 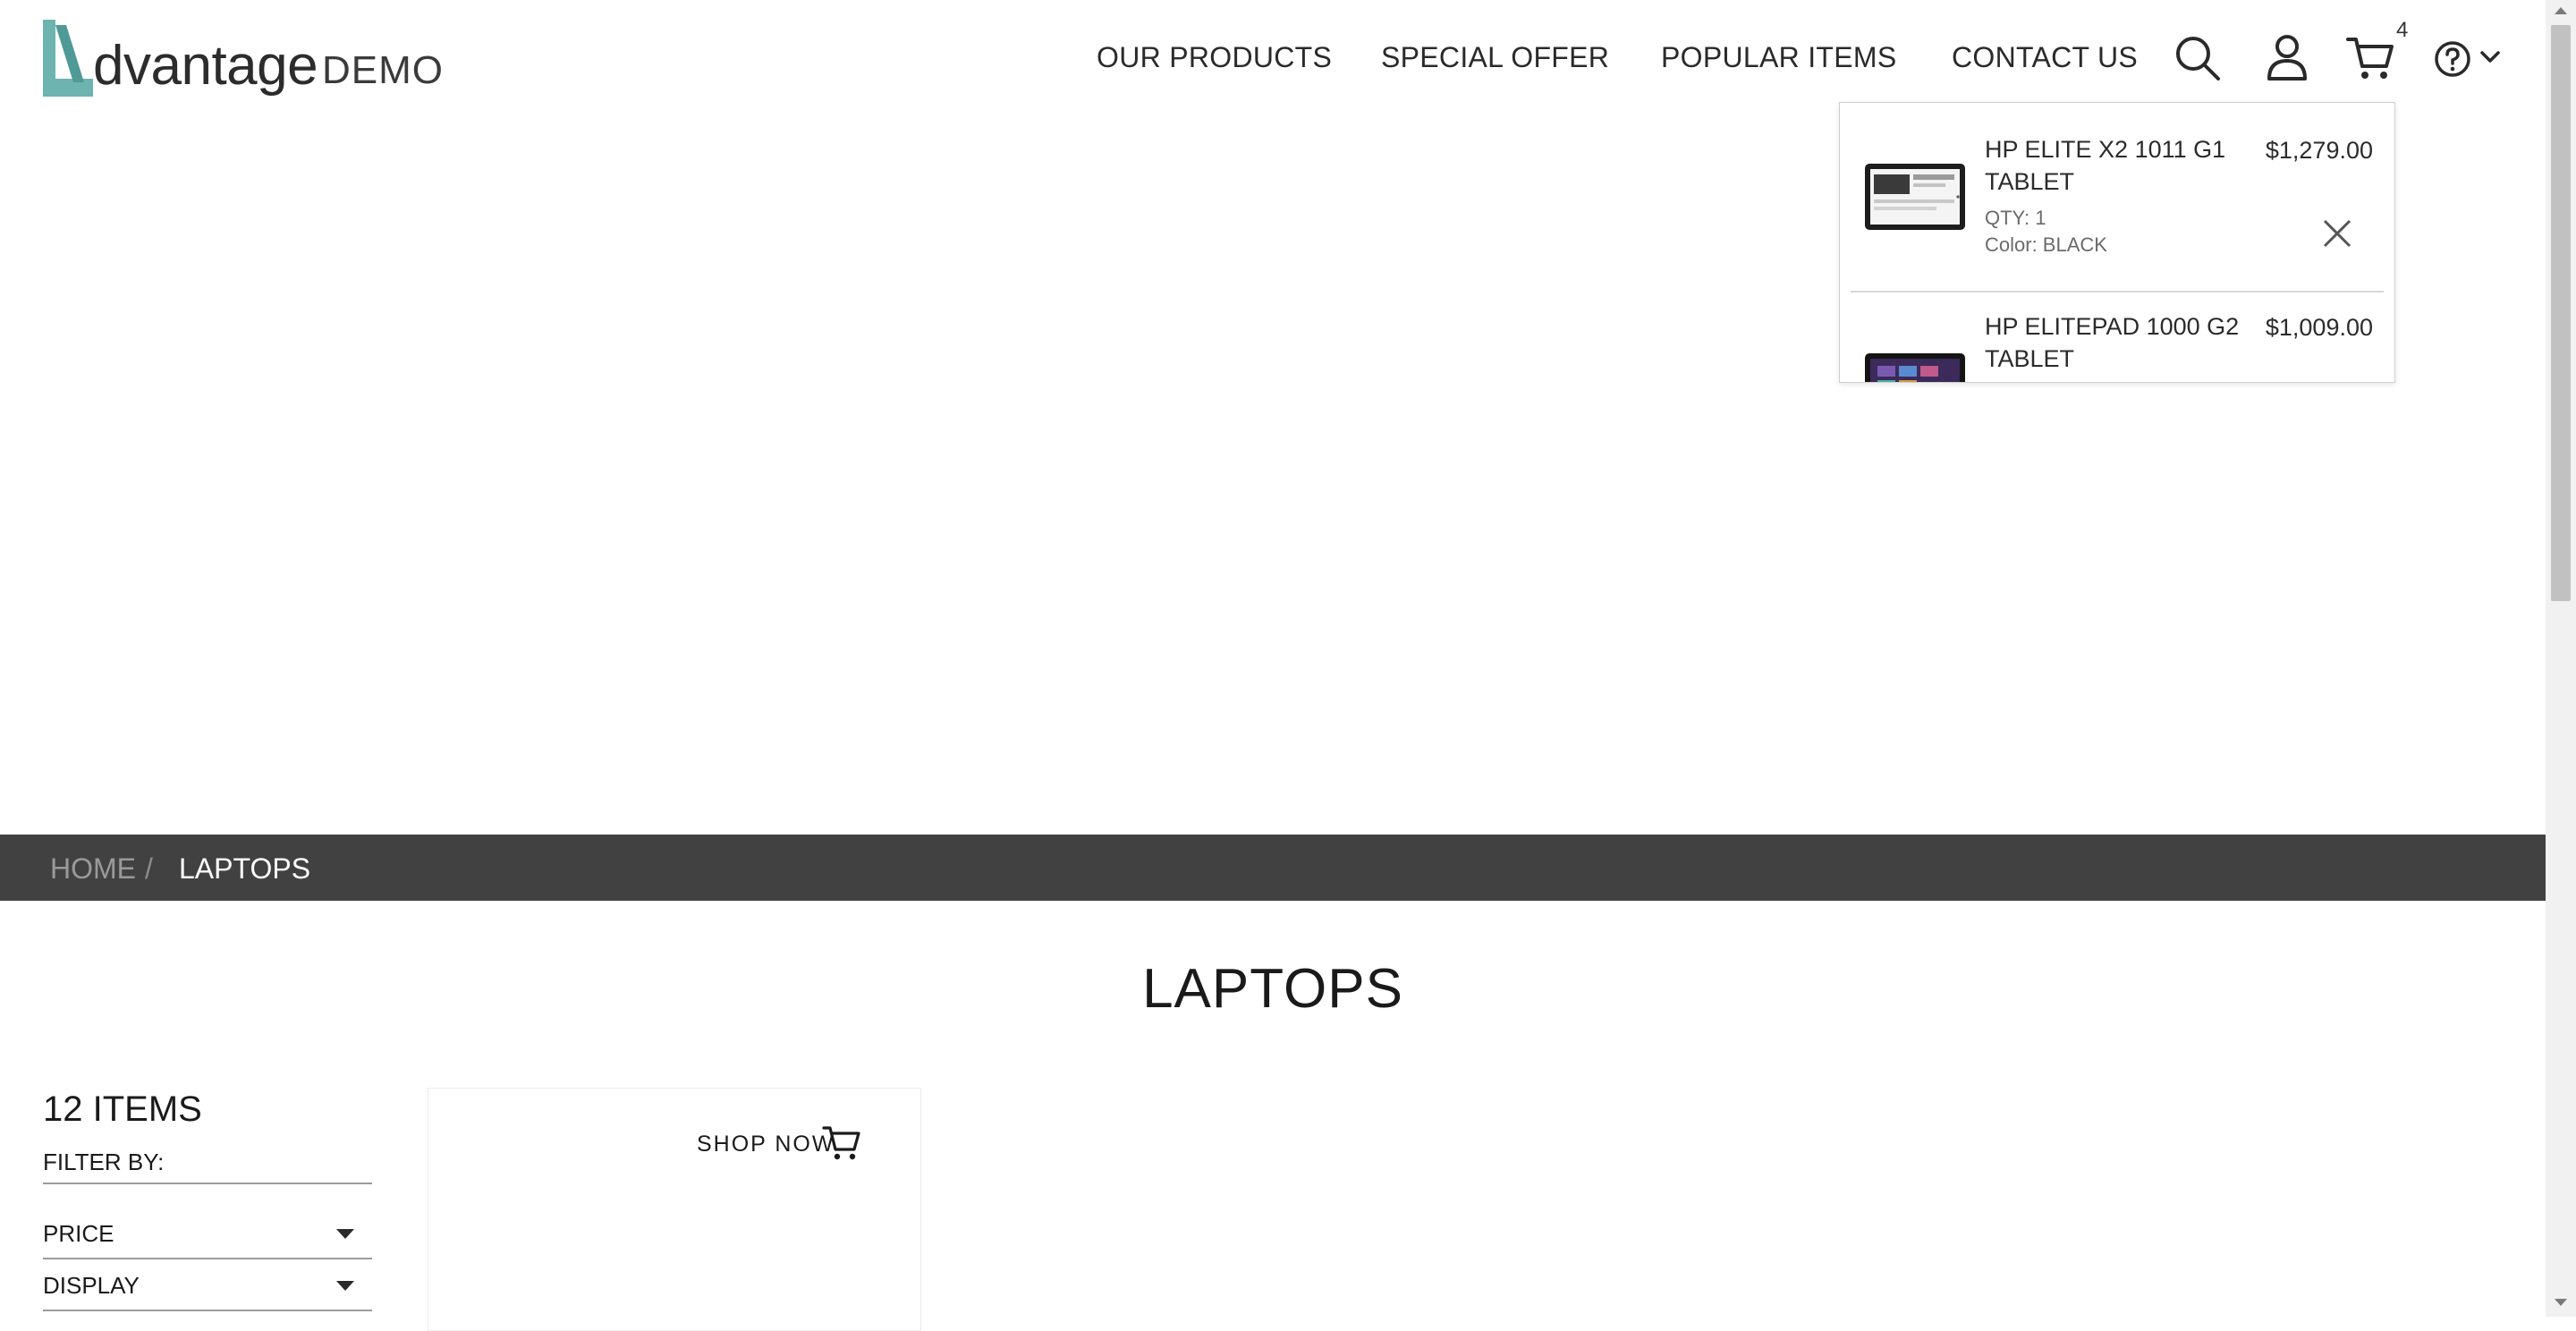 What do you see at coordinates (383, 70) in the screenshot?
I see `brand-suffix: DEMO` at bounding box center [383, 70].